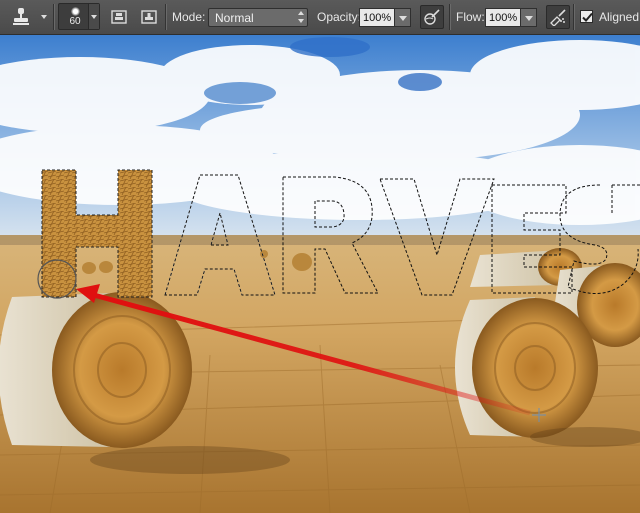 The image size is (640, 513). I want to click on aligned-checkbox, so click(586, 16).